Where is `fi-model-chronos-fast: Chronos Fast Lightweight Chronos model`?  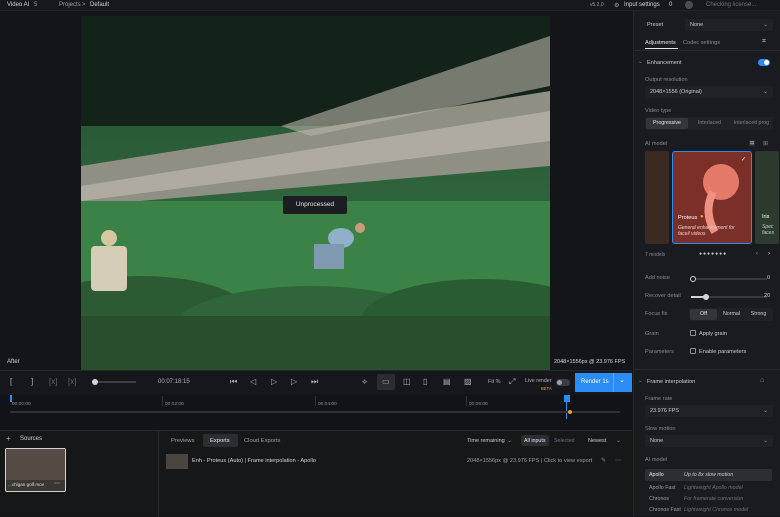 fi-model-chronos-fast: Chronos Fast Lightweight Chronos model is located at coordinates (708, 509).